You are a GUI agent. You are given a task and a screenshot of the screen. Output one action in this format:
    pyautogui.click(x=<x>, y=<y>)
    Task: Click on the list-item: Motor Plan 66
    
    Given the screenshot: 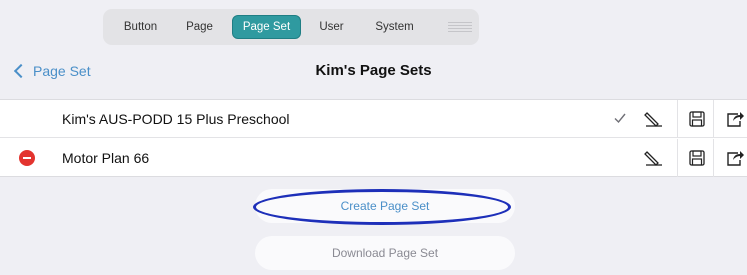 What is the action you would take?
    pyautogui.click(x=373, y=158)
    